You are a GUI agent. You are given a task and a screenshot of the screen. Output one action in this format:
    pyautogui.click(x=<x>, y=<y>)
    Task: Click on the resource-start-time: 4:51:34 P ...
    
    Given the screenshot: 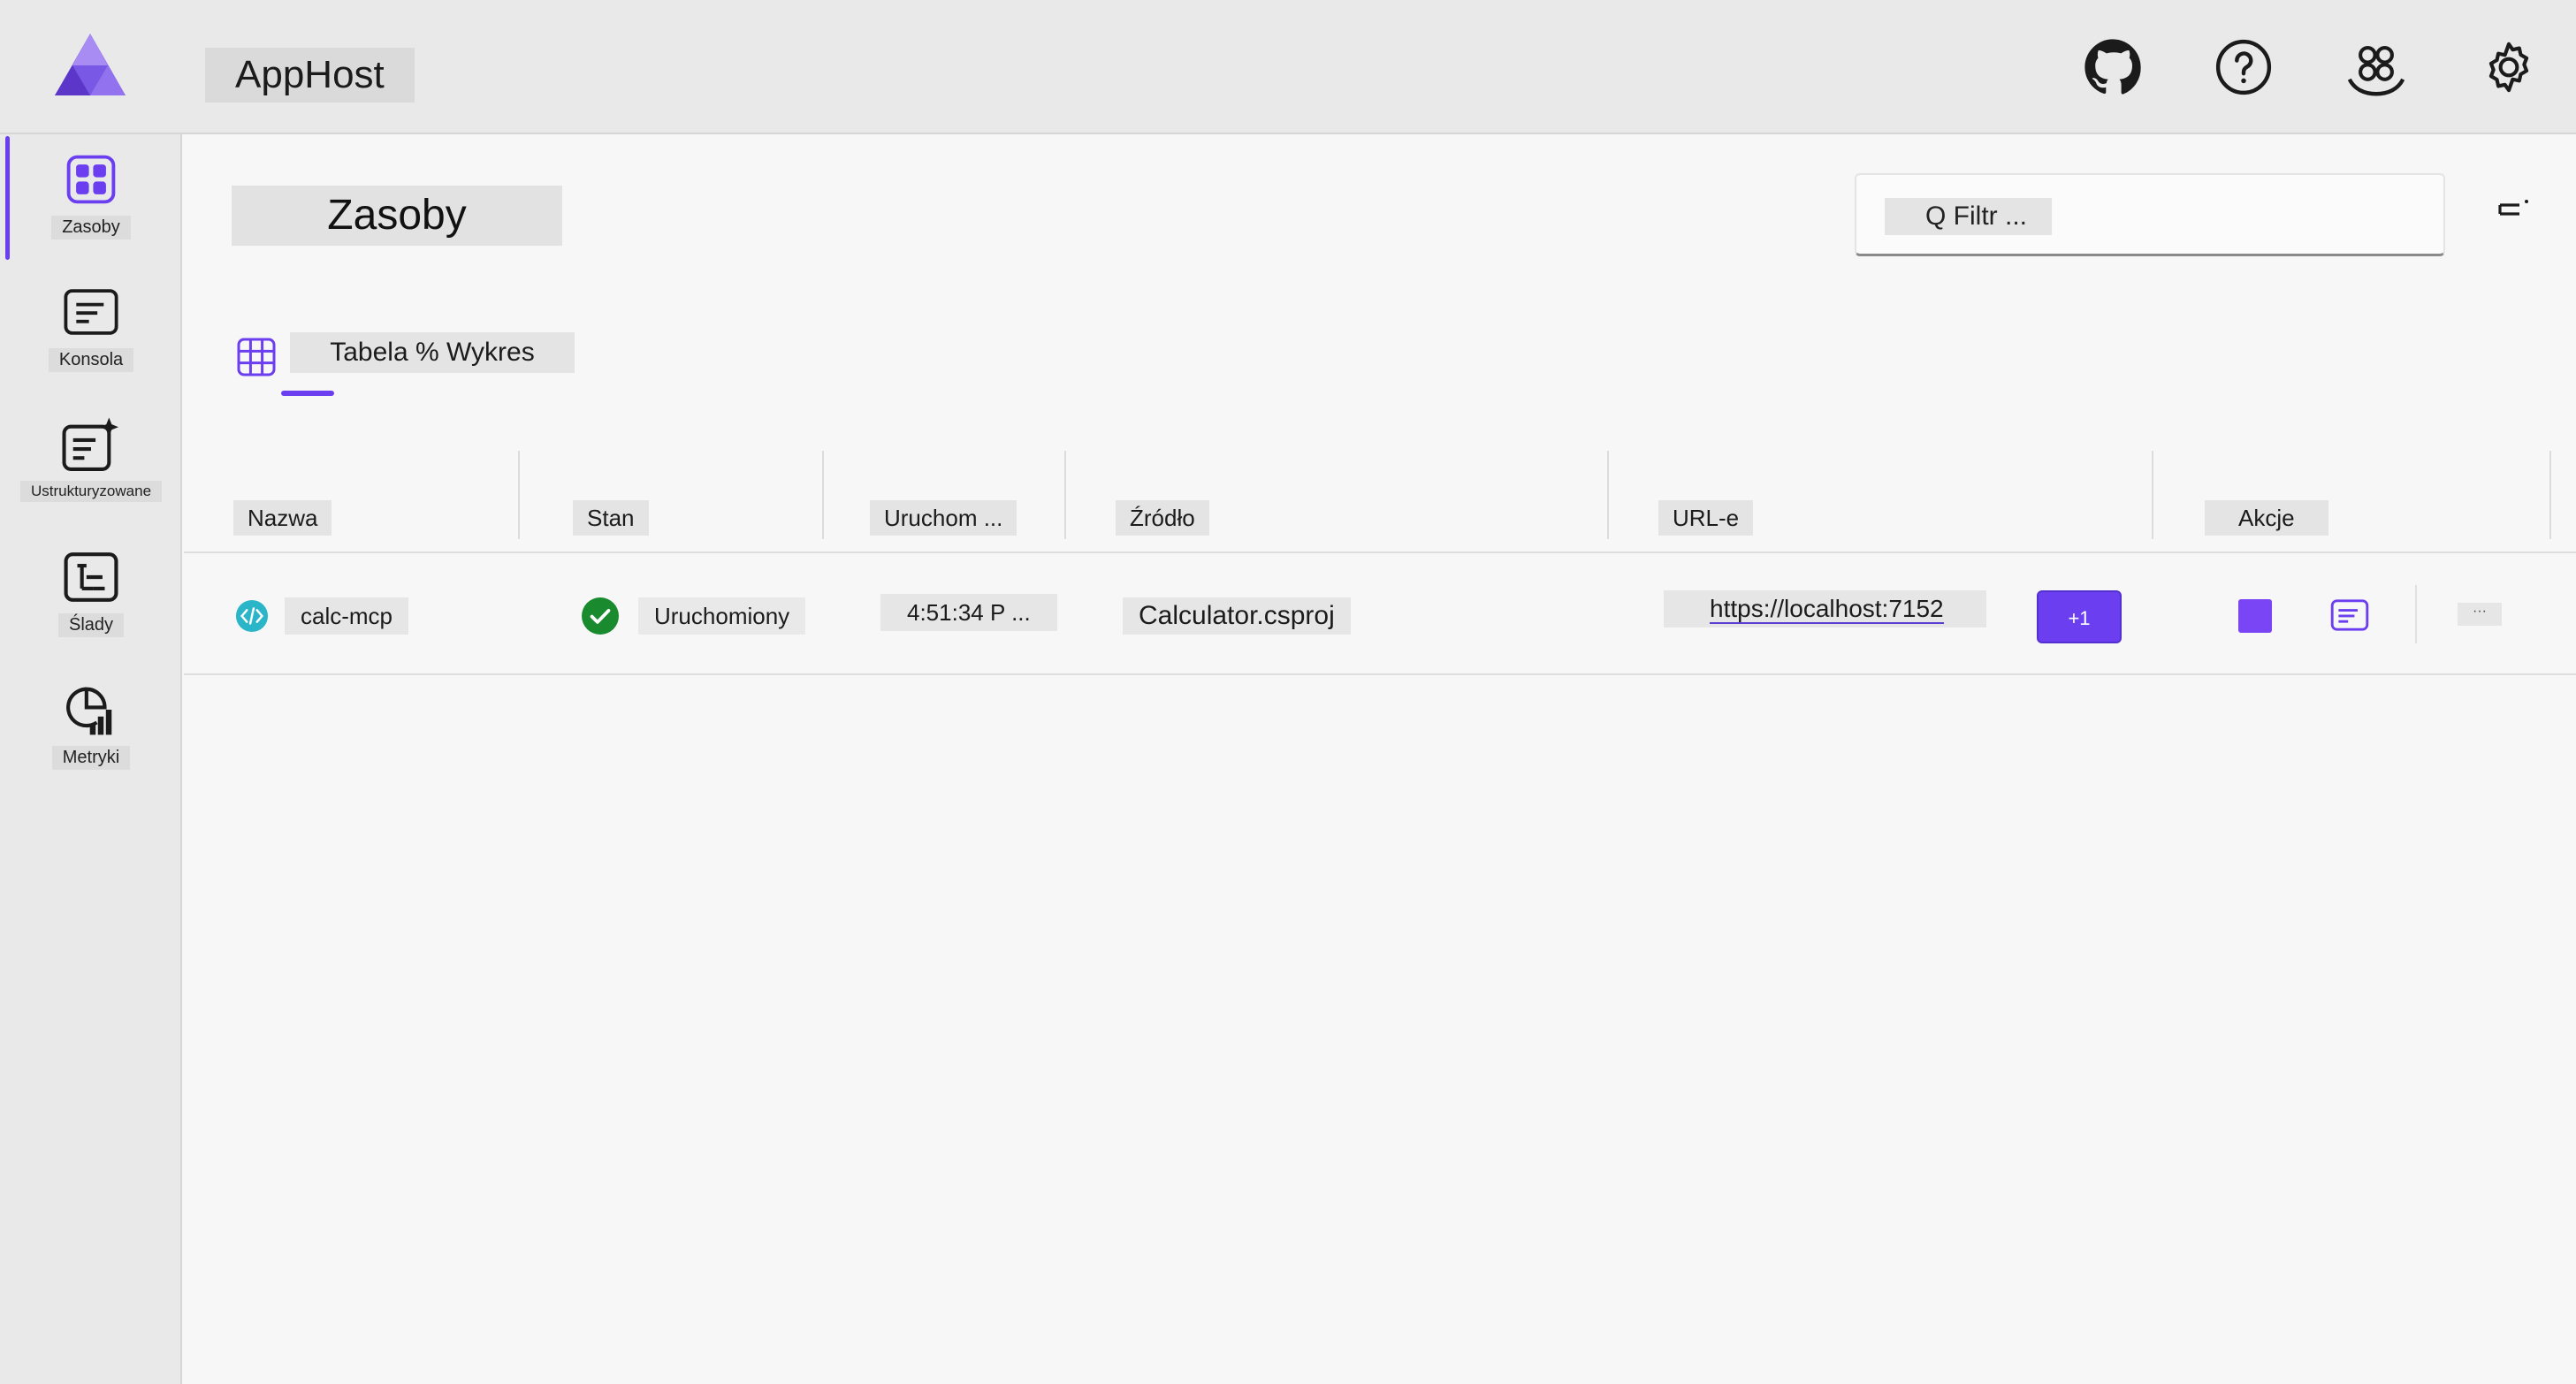 What is the action you would take?
    pyautogui.click(x=969, y=612)
    